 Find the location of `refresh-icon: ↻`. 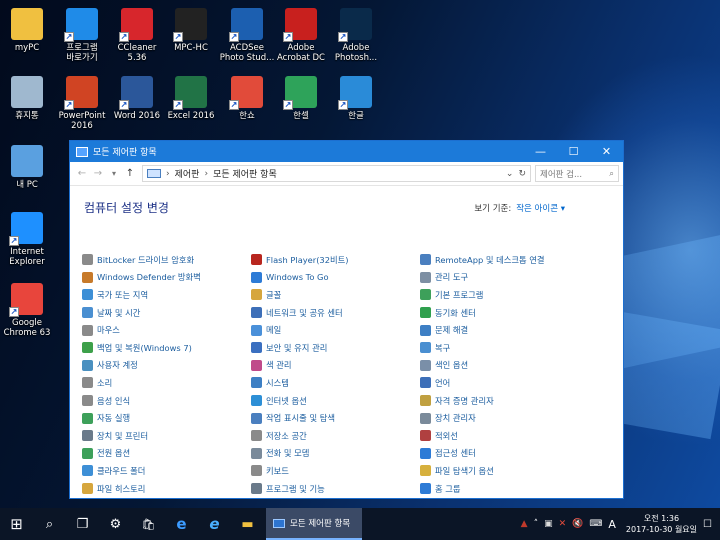

refresh-icon: ↻ is located at coordinates (522, 174).